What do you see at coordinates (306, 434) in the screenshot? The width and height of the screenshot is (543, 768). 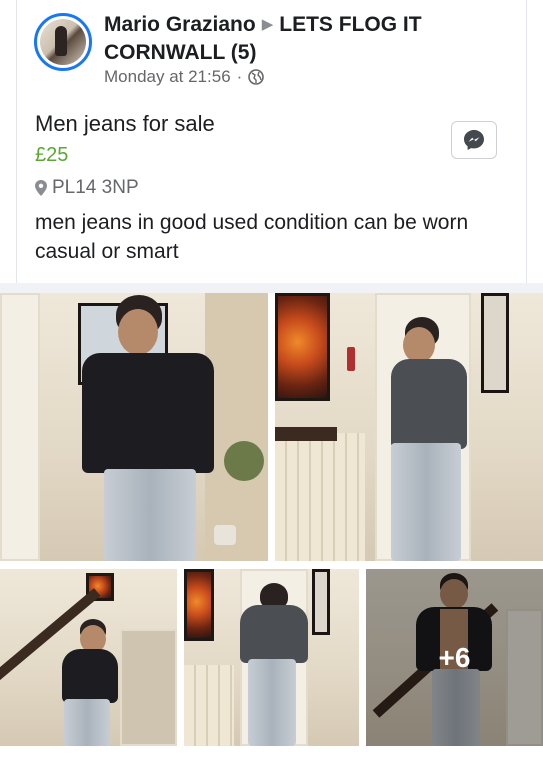 I see `photo-banister` at bounding box center [306, 434].